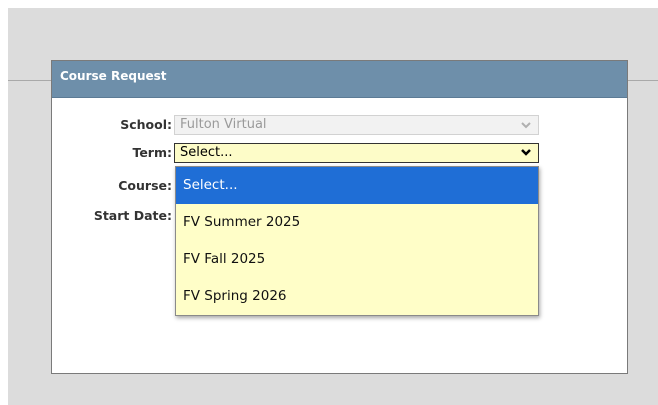  Describe the element at coordinates (132, 215) in the screenshot. I see `start-date-label: Start Date:` at that location.